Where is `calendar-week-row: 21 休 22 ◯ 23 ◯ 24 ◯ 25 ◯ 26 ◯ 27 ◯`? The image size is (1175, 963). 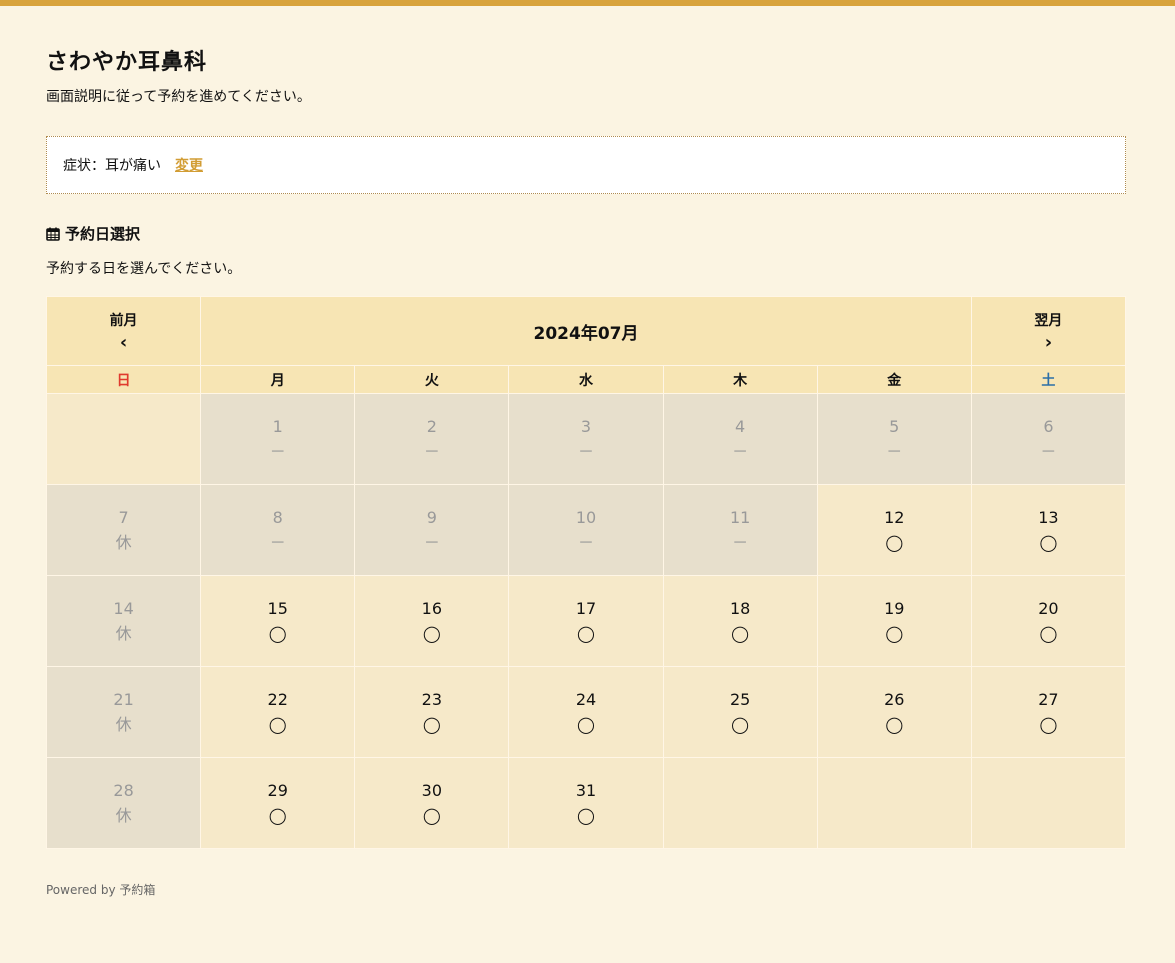
calendar-week-row: 21 休 22 ◯ 23 ◯ 24 ◯ 25 ◯ 26 ◯ 27 ◯ is located at coordinates (586, 712).